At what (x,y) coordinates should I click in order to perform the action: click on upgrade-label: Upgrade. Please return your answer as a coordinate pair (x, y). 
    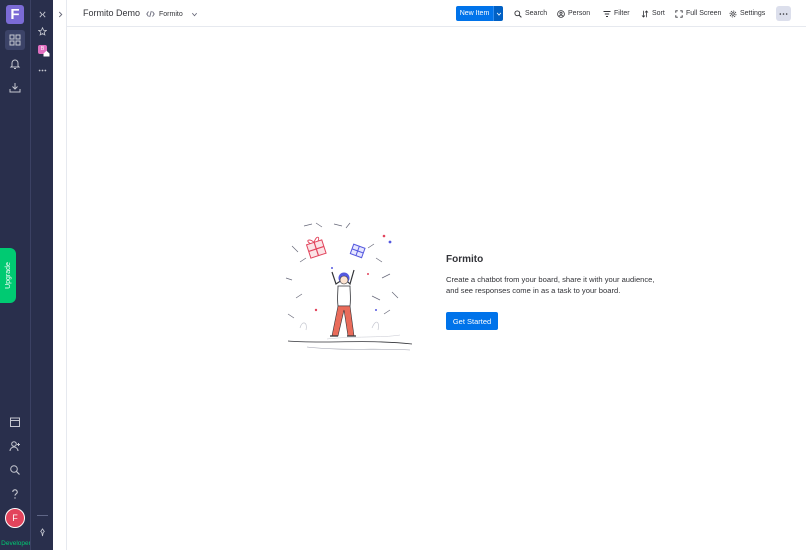
    Looking at the image, I should click on (8, 275).